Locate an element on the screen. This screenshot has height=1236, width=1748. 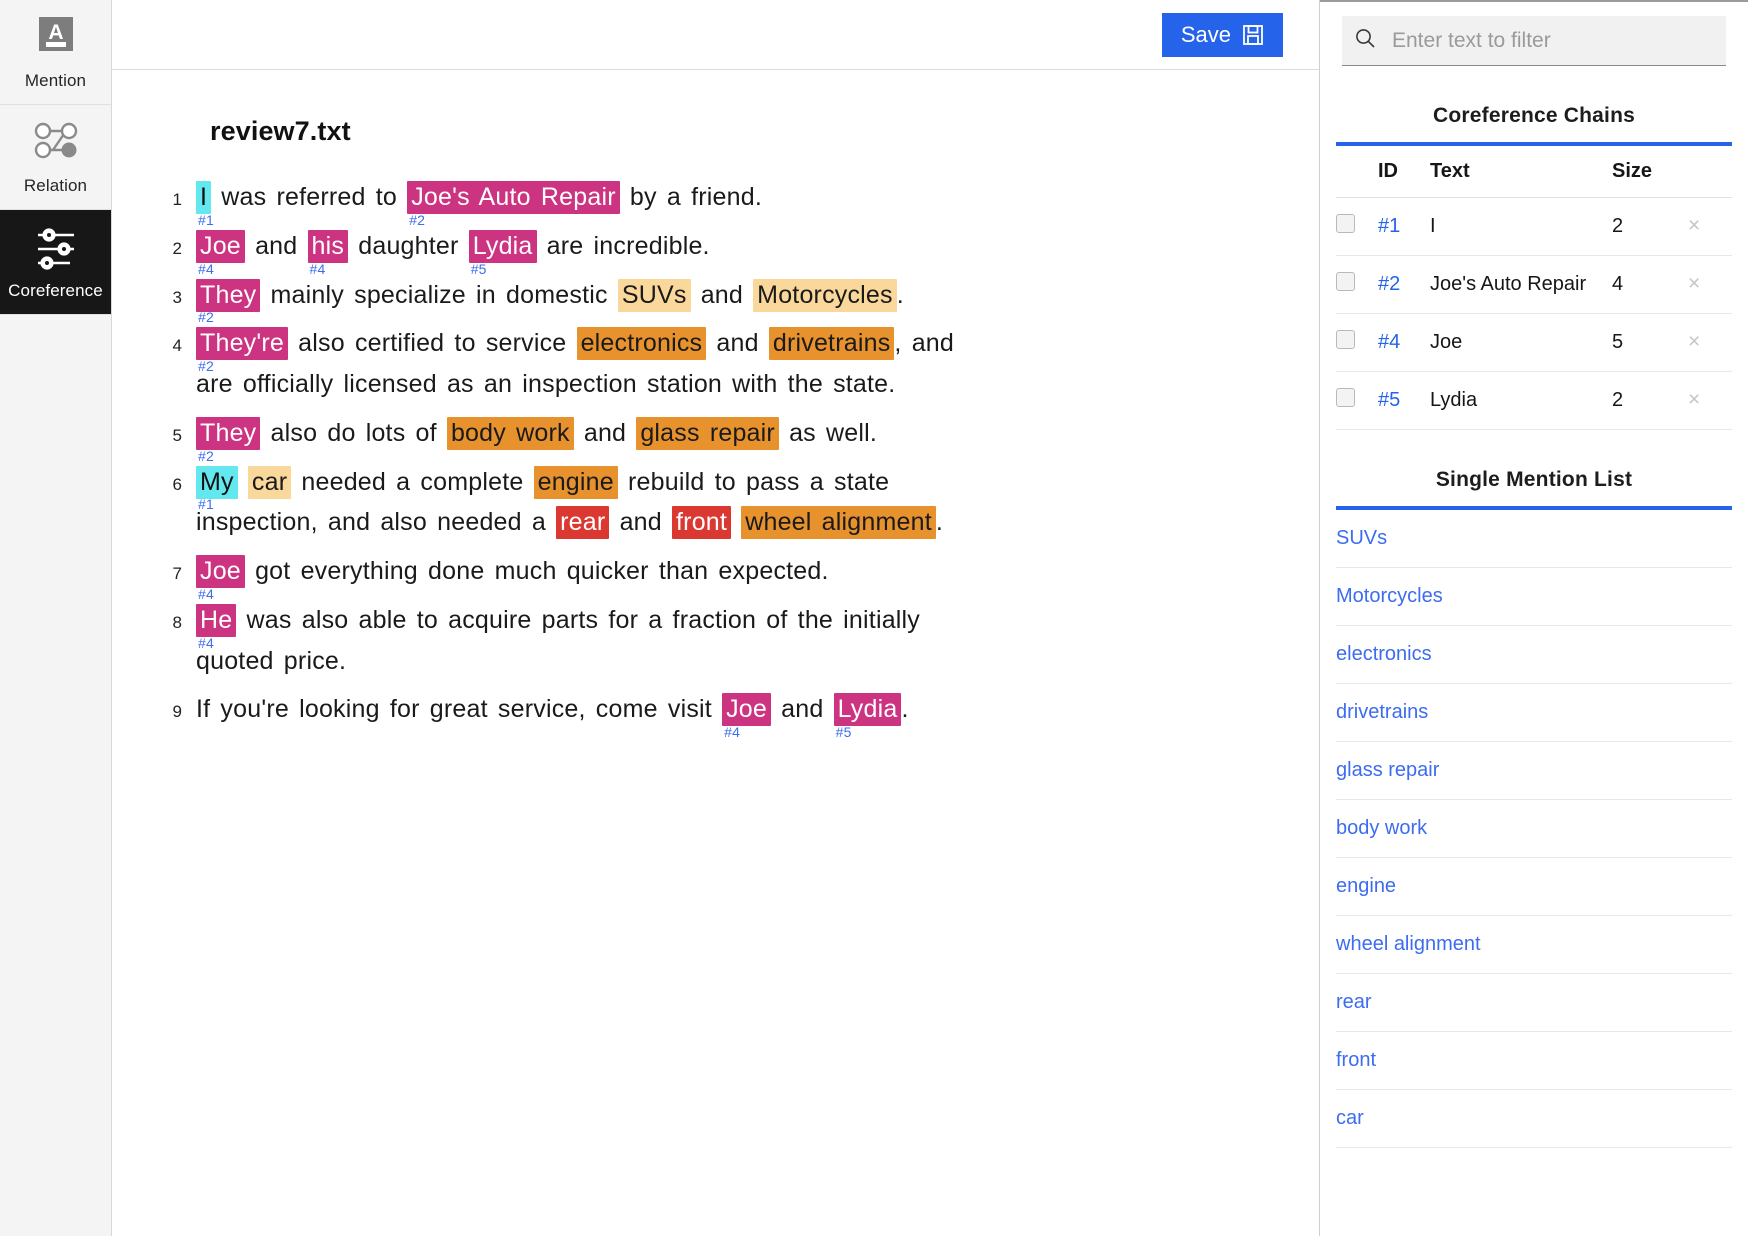
mention-chain: his #4 is located at coordinates (328, 252).